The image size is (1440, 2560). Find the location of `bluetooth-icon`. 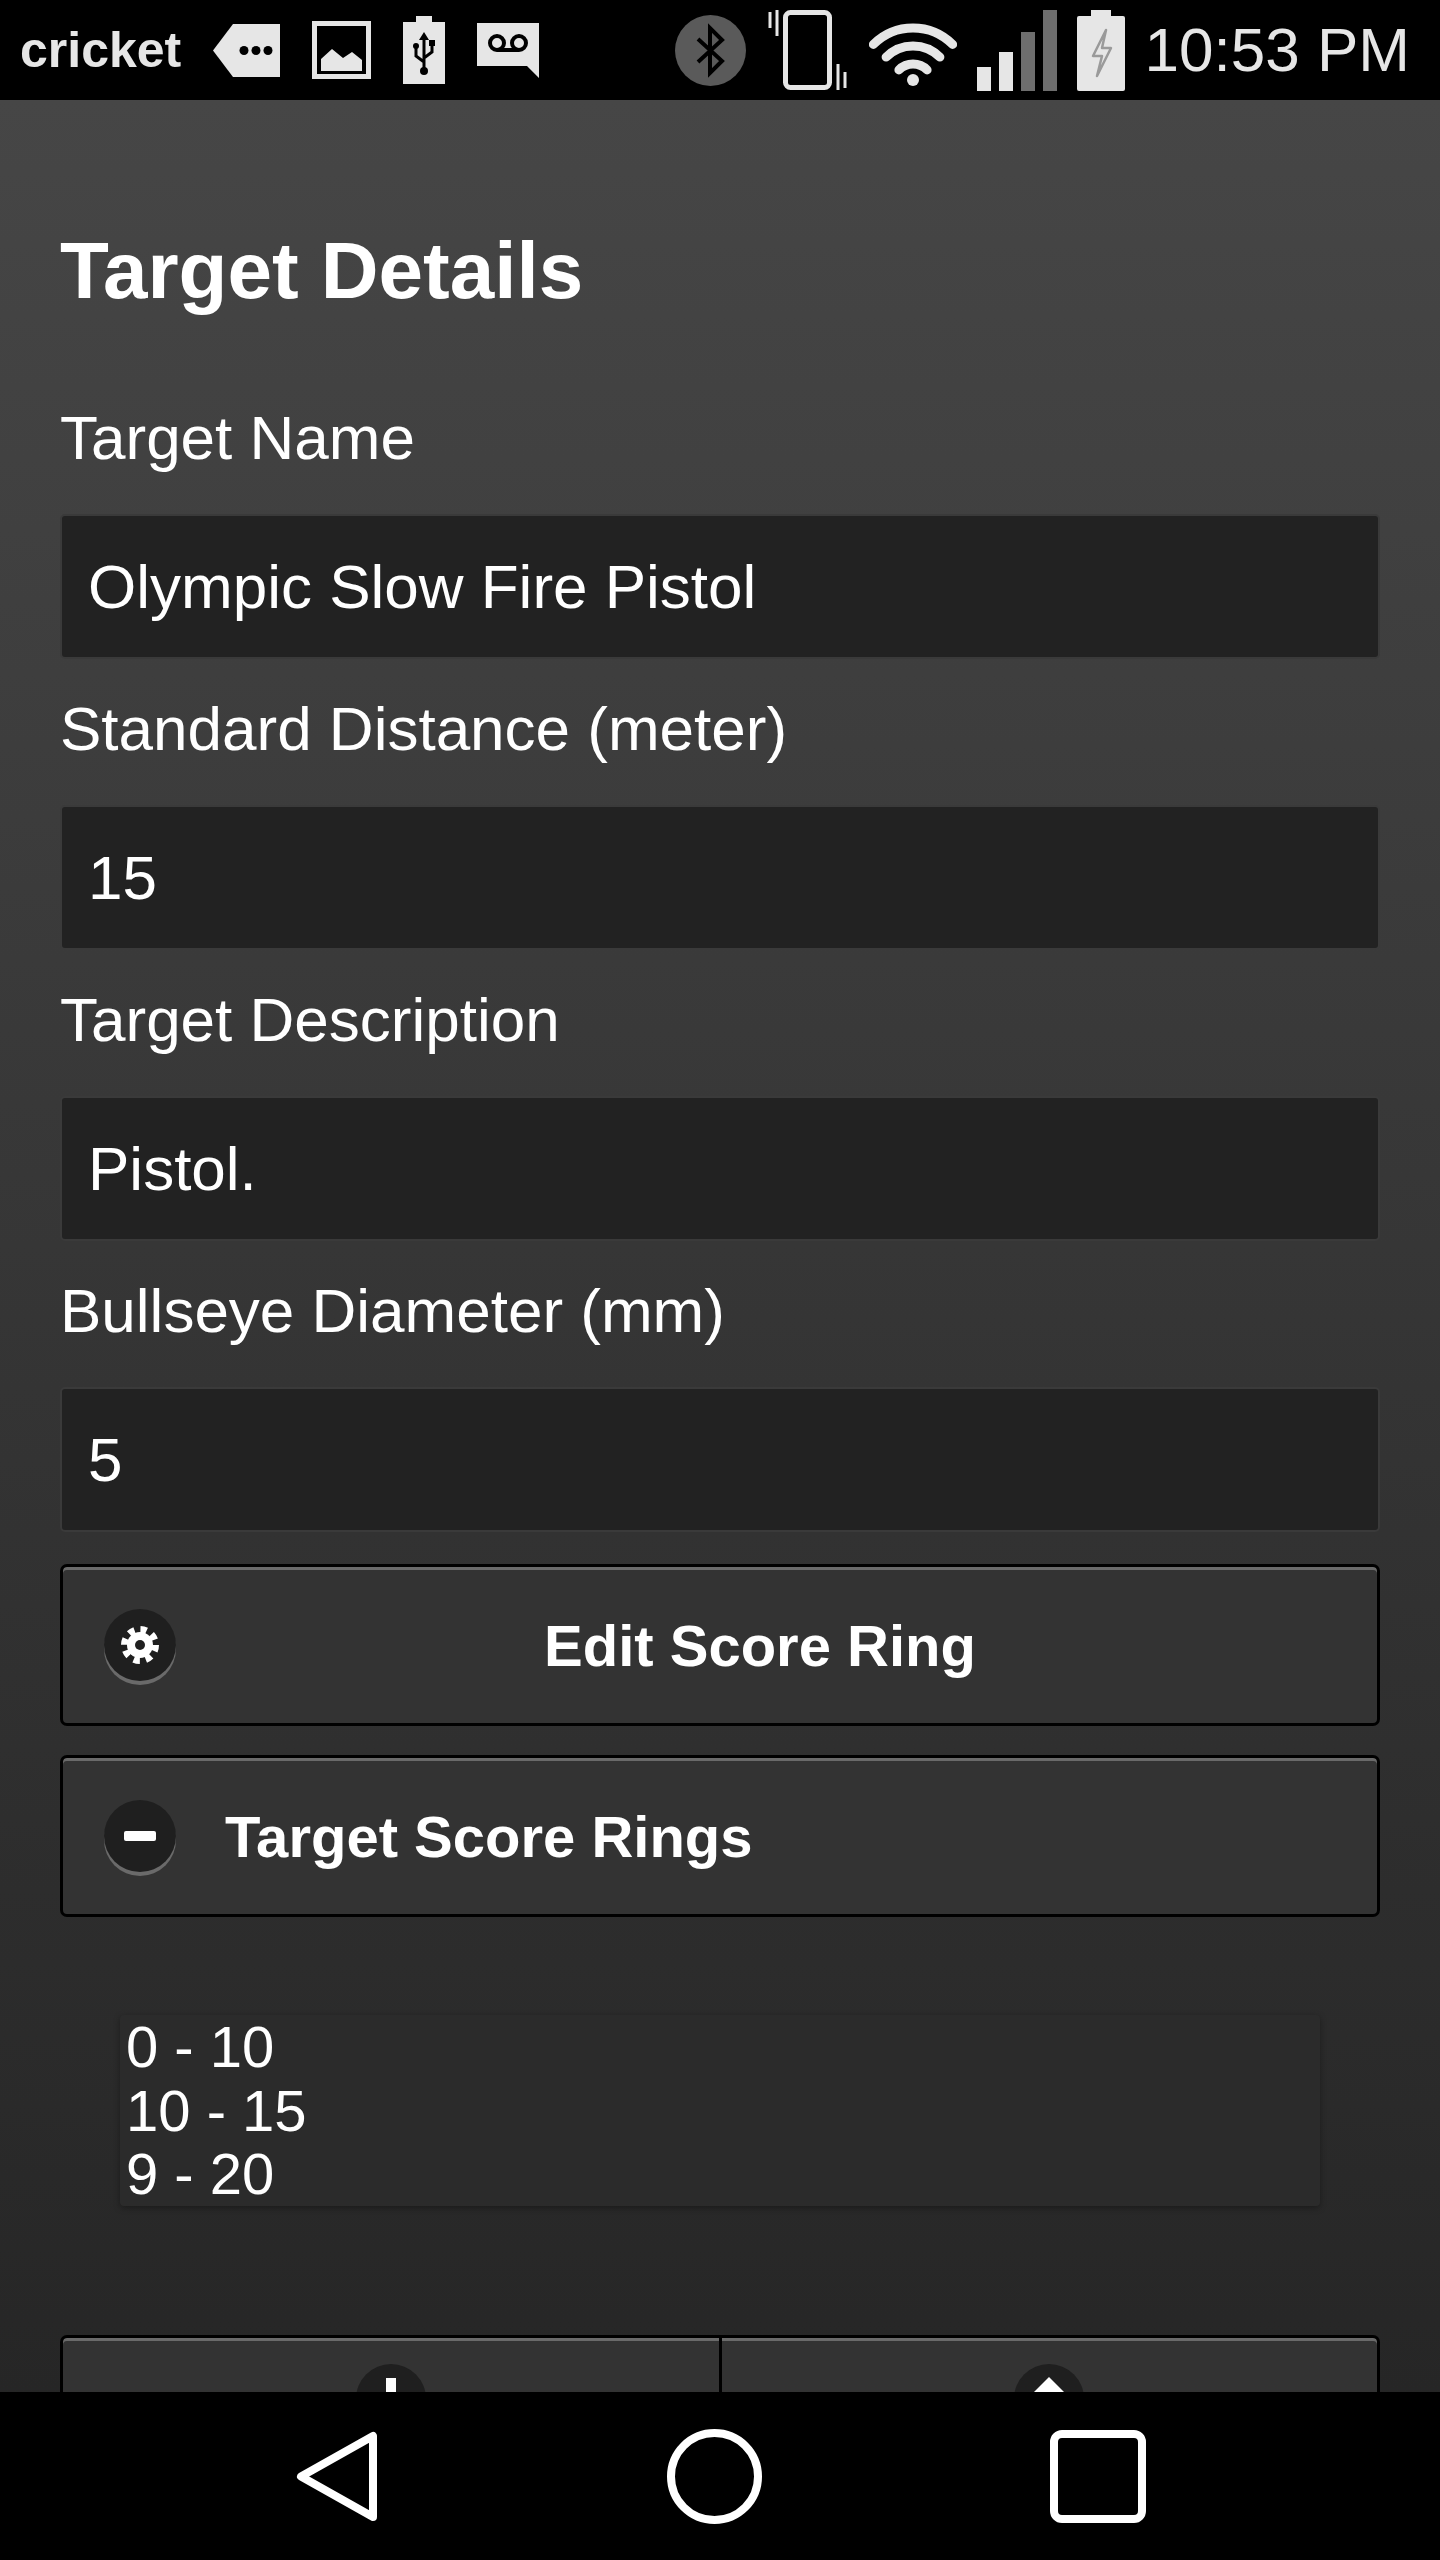

bluetooth-icon is located at coordinates (710, 50).